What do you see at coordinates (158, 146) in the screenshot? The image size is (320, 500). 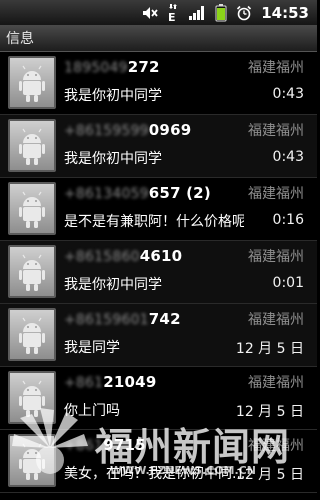 I see `thread-row: +861595990969 福建福州我是你初中同学 0:43` at bounding box center [158, 146].